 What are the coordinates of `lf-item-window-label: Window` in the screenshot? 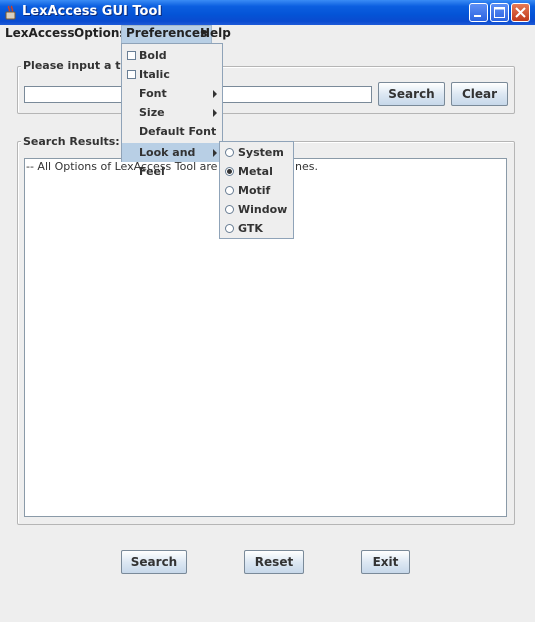 It's located at (263, 209).